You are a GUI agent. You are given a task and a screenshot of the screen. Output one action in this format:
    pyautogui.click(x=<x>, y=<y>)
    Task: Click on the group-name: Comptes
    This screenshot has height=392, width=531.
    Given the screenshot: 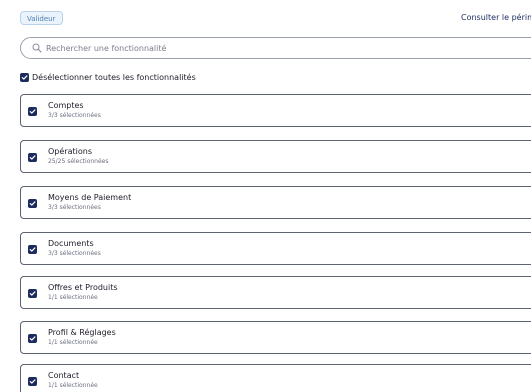 What is the action you would take?
    pyautogui.click(x=66, y=105)
    